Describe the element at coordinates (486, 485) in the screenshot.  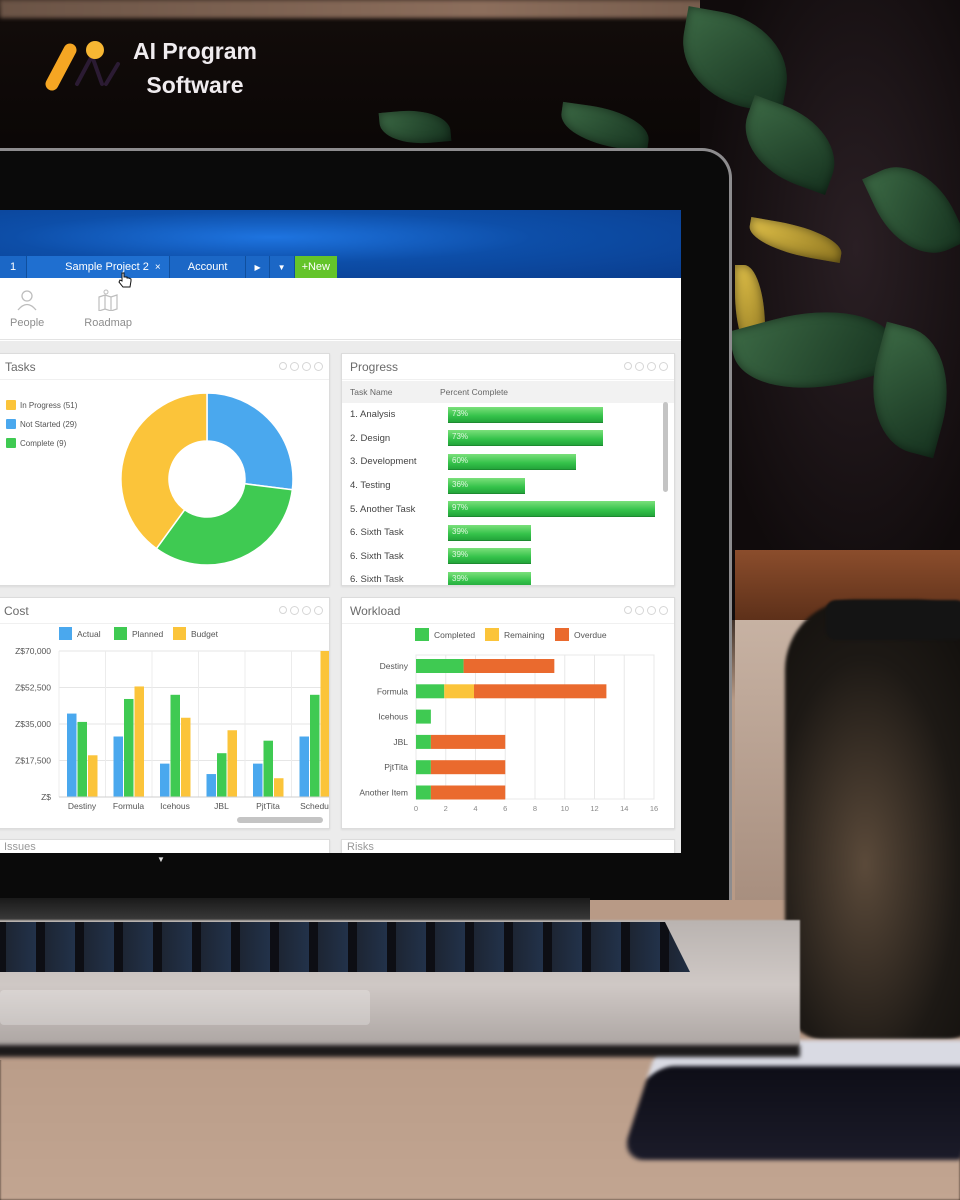
I see `progress-bar: 36%` at that location.